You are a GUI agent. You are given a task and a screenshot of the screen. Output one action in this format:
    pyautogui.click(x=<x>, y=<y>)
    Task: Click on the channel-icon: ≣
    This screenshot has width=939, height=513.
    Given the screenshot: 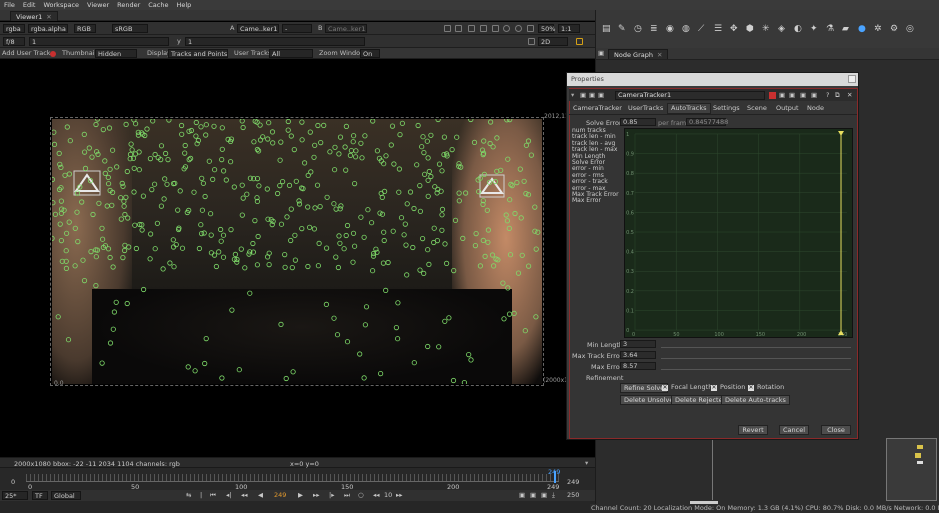 What is the action you would take?
    pyautogui.click(x=654, y=29)
    